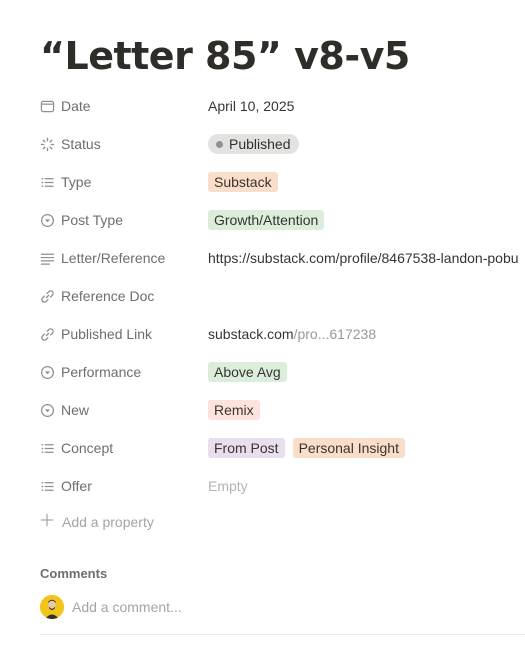 The image size is (525, 667). I want to click on property-row-type: Type Substack, so click(282, 182).